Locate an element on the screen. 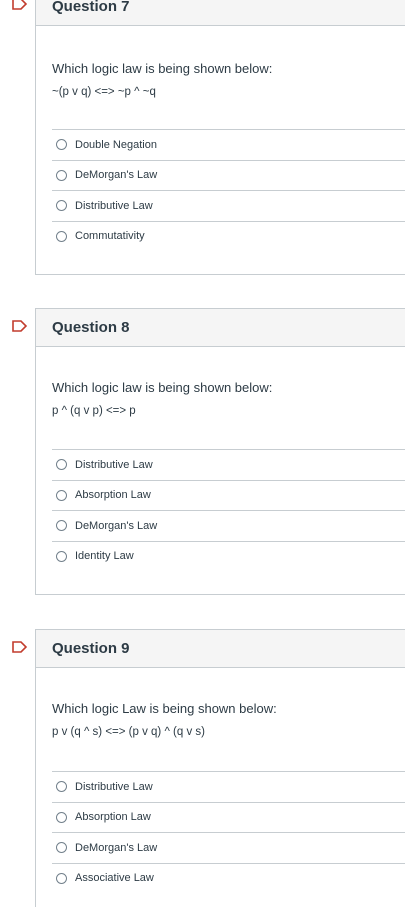  question-title: Question 7 is located at coordinates (91, 7).